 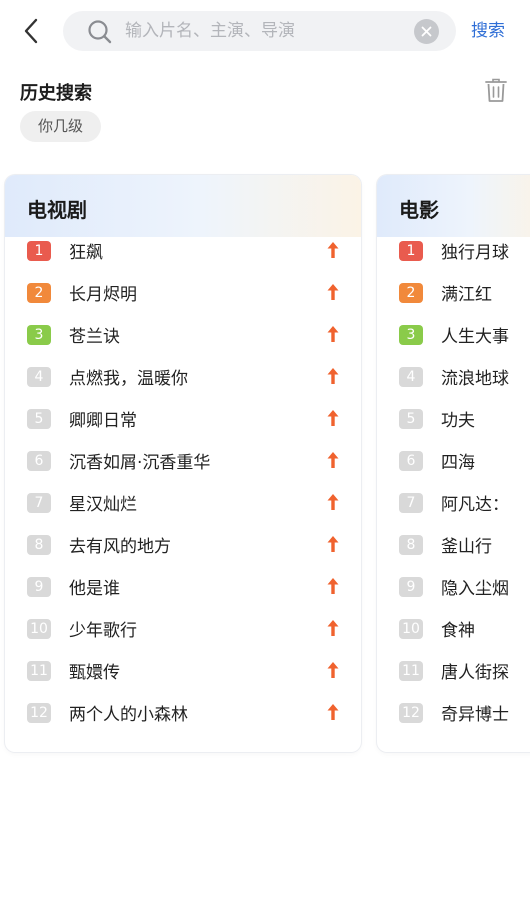 I want to click on ranking-row: 5 卿卿日常, so click(x=183, y=423).